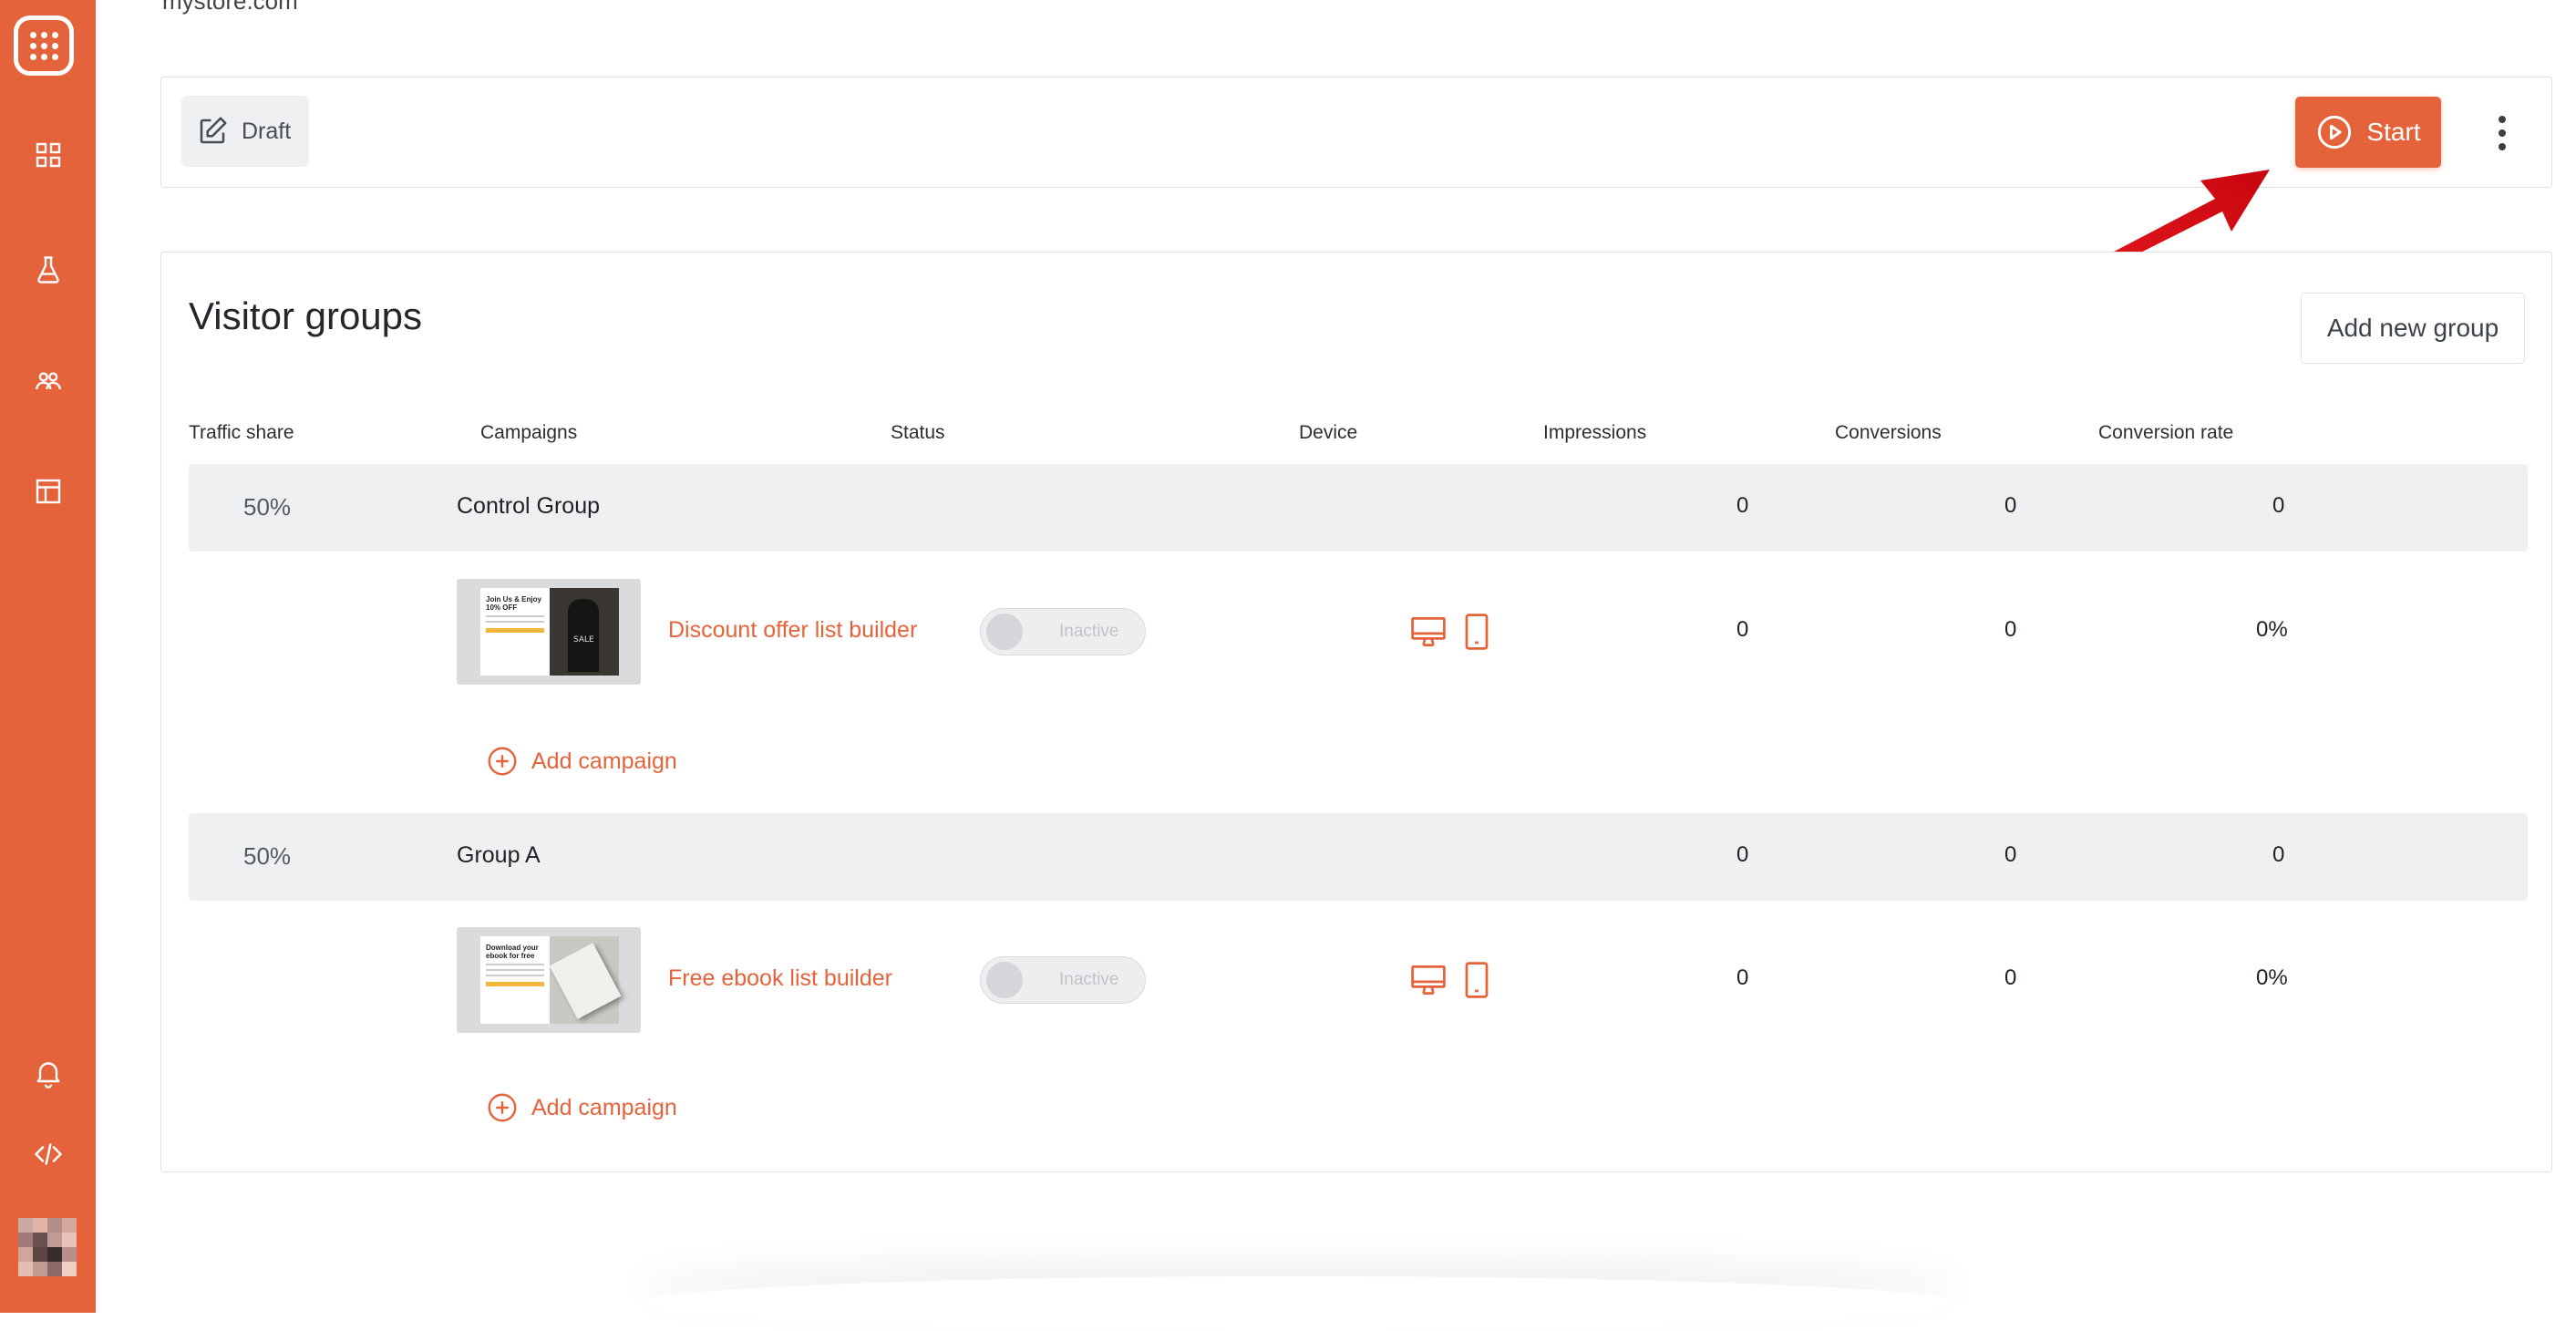  Describe the element at coordinates (1358, 508) in the screenshot. I see `group-row-control: 50% Control Group 0 0 0` at that location.